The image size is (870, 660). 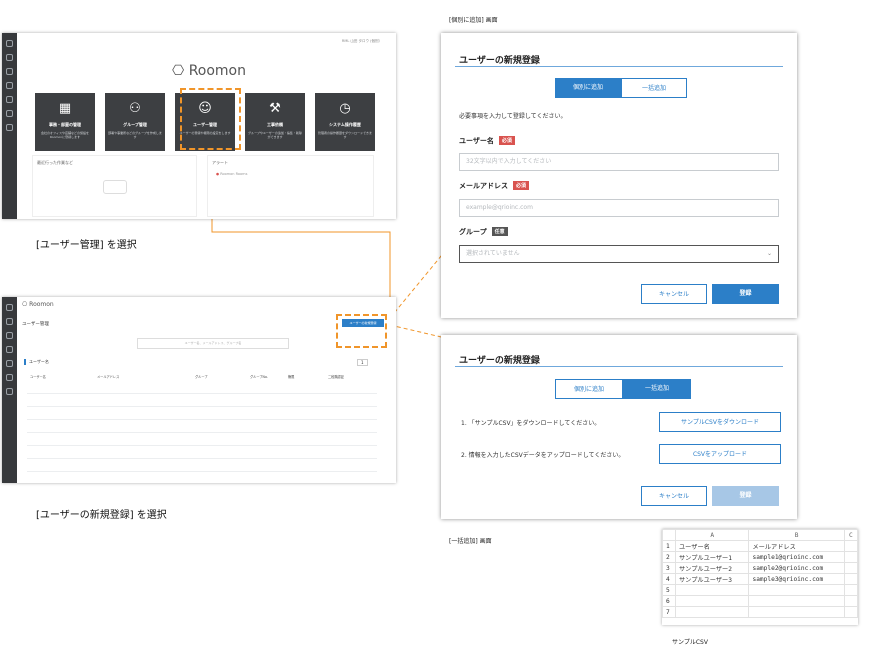 I want to click on csv-row: 5, so click(x=760, y=590).